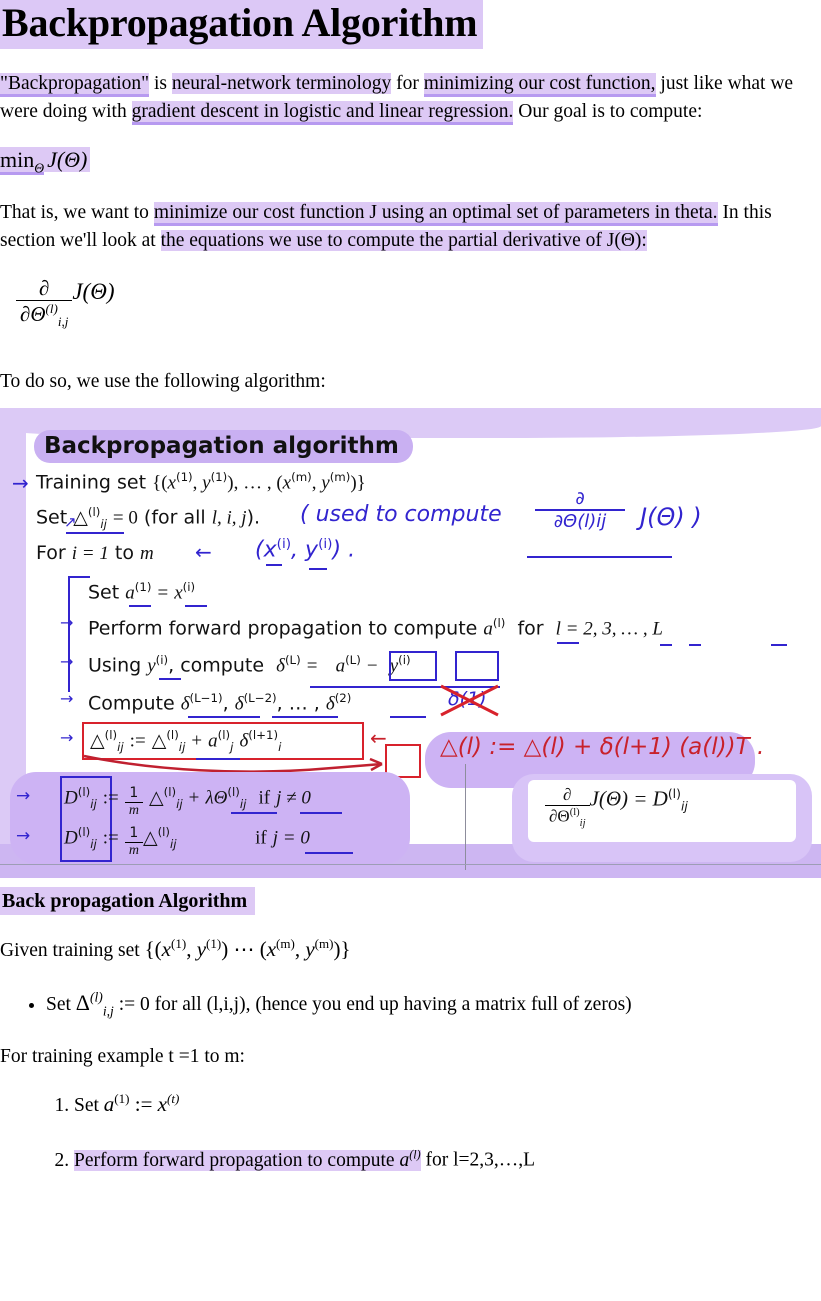 The height and width of the screenshot is (1301, 821). What do you see at coordinates (22, 161) in the screenshot?
I see `equation-min-label: minΘ` at bounding box center [22, 161].